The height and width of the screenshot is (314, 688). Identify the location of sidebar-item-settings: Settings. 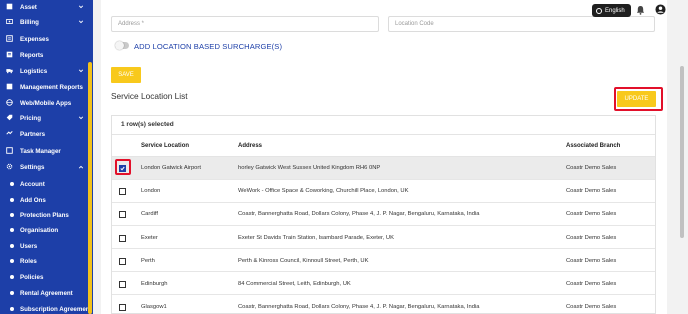
(46, 167).